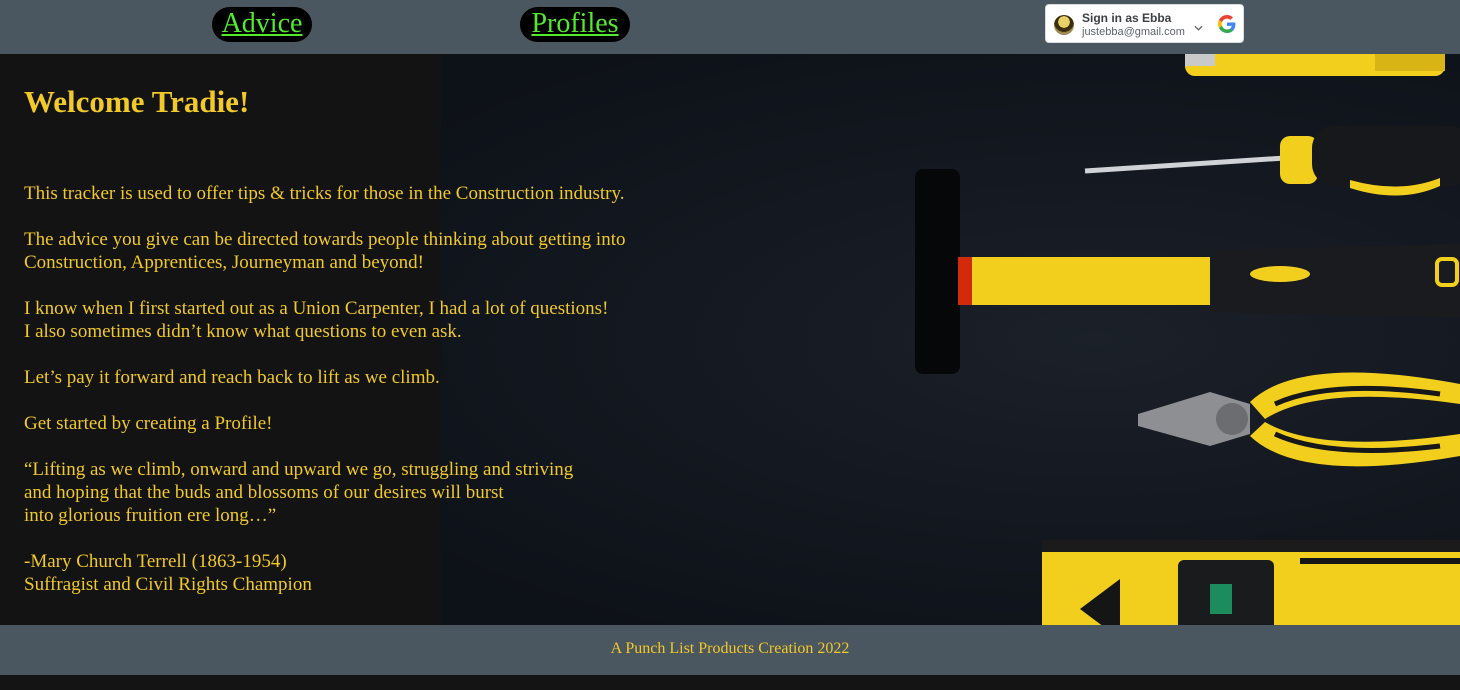 This screenshot has height=690, width=1460. I want to click on sign-in-title: Sign in as Ebba, so click(1127, 18).